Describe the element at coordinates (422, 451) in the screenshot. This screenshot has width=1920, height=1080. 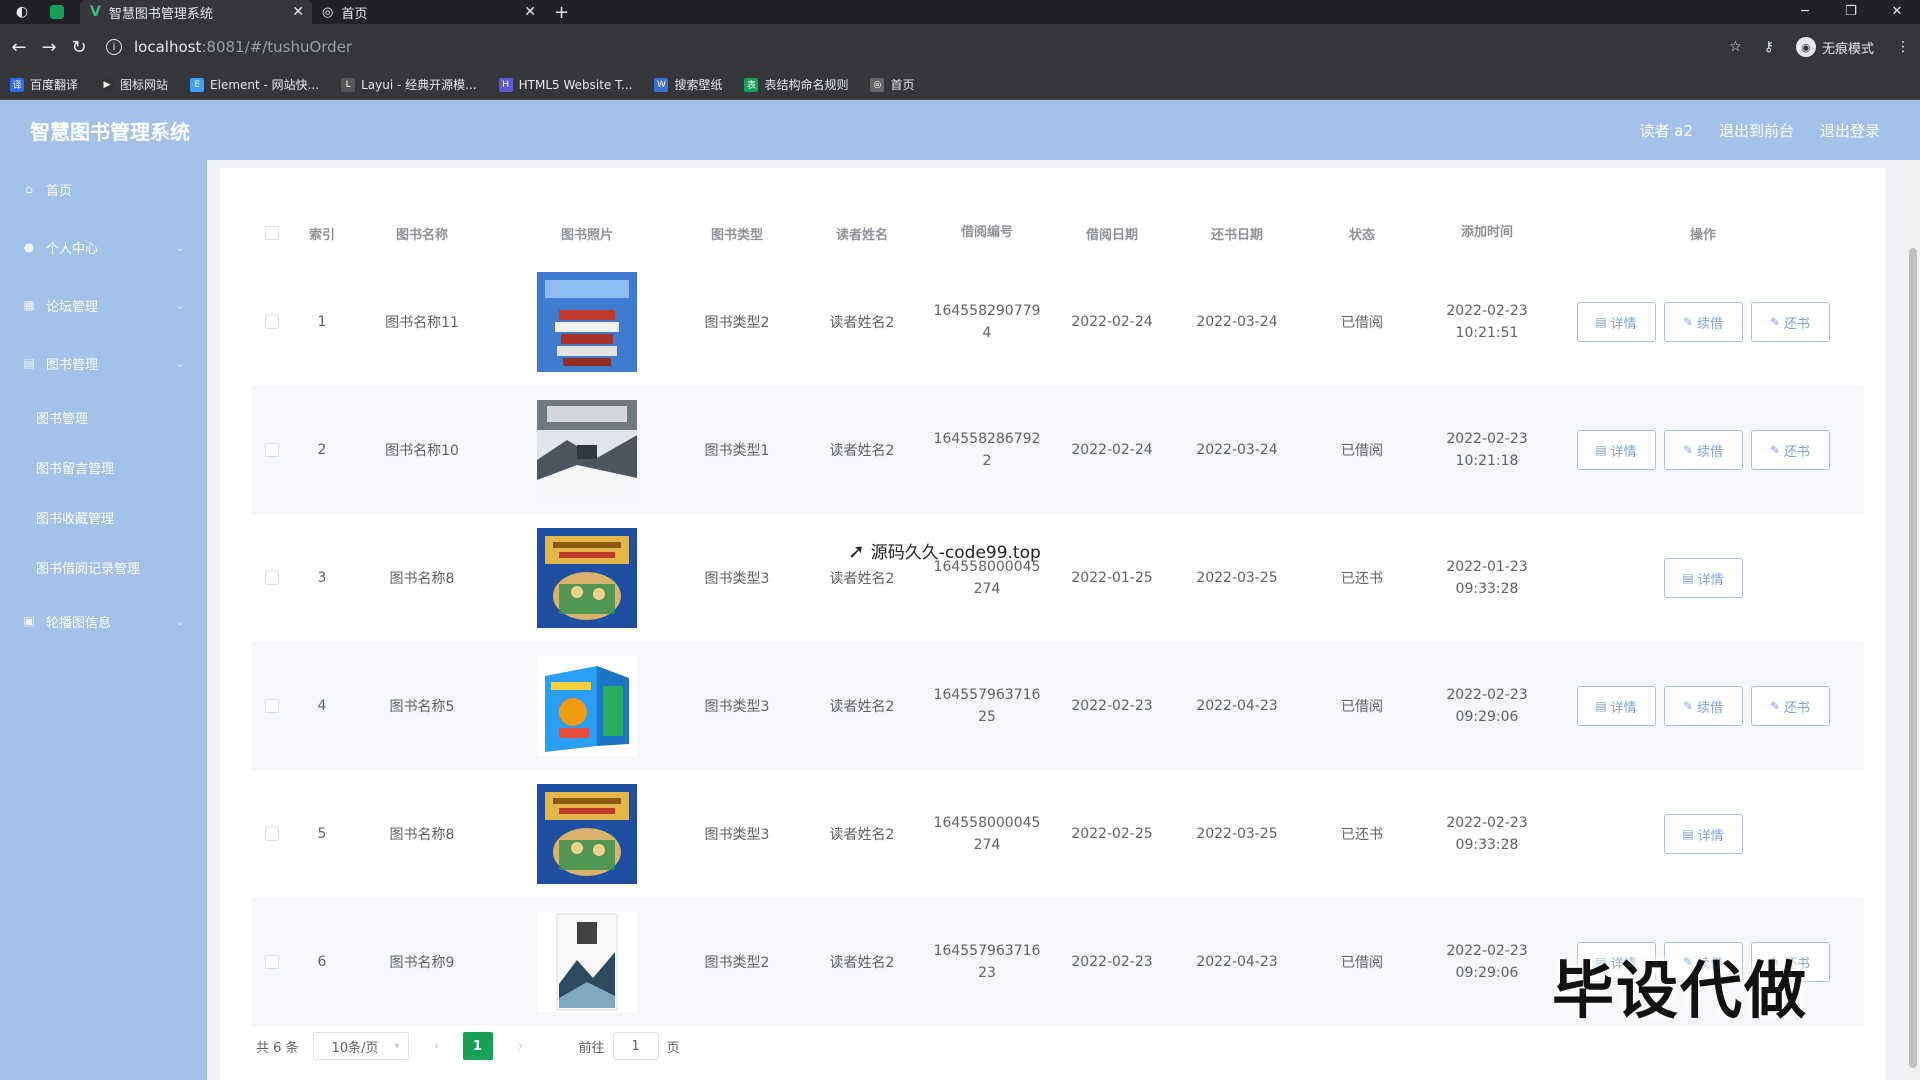
I see `cell-book-name: 图书名称10` at that location.